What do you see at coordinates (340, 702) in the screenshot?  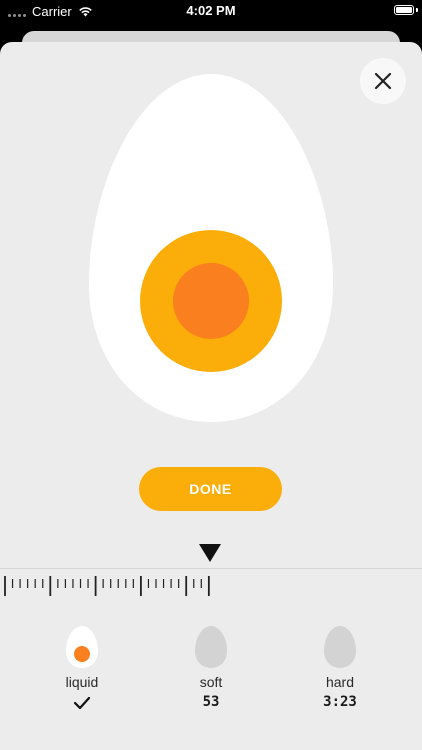 I see `option-hard-time: 3:23` at bounding box center [340, 702].